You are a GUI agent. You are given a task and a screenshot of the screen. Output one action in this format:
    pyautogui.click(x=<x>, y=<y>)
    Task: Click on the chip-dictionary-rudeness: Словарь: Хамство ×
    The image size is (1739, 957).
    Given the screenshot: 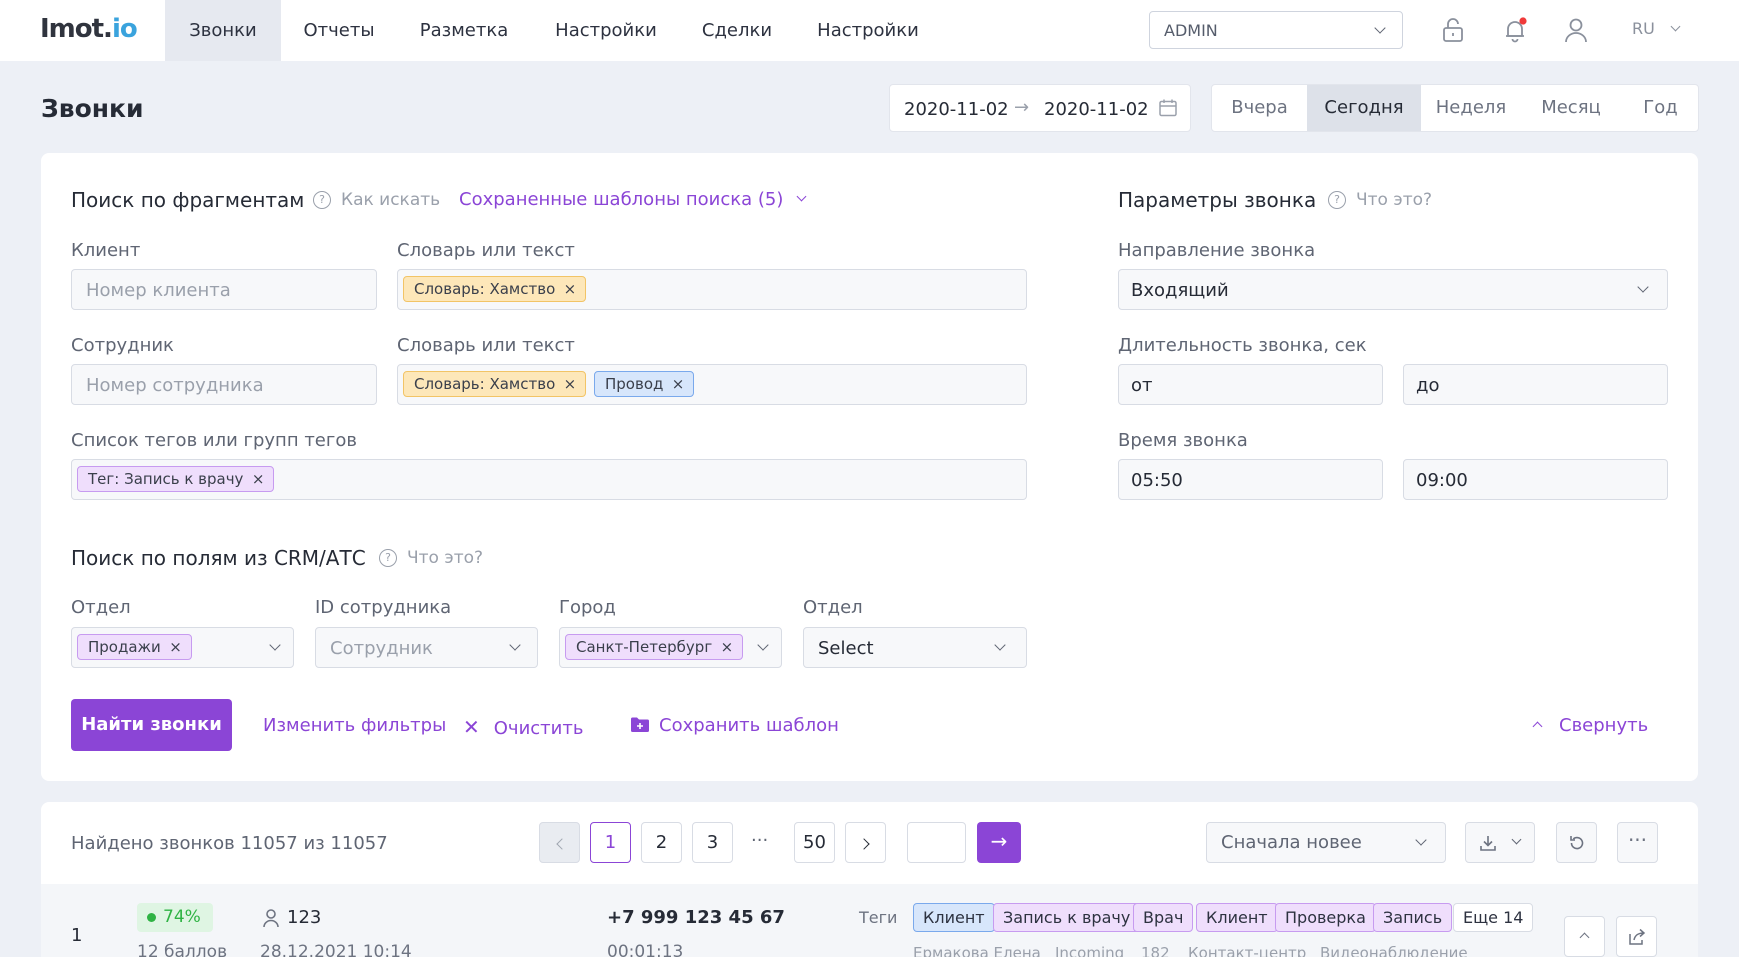 What is the action you would take?
    pyautogui.click(x=495, y=289)
    